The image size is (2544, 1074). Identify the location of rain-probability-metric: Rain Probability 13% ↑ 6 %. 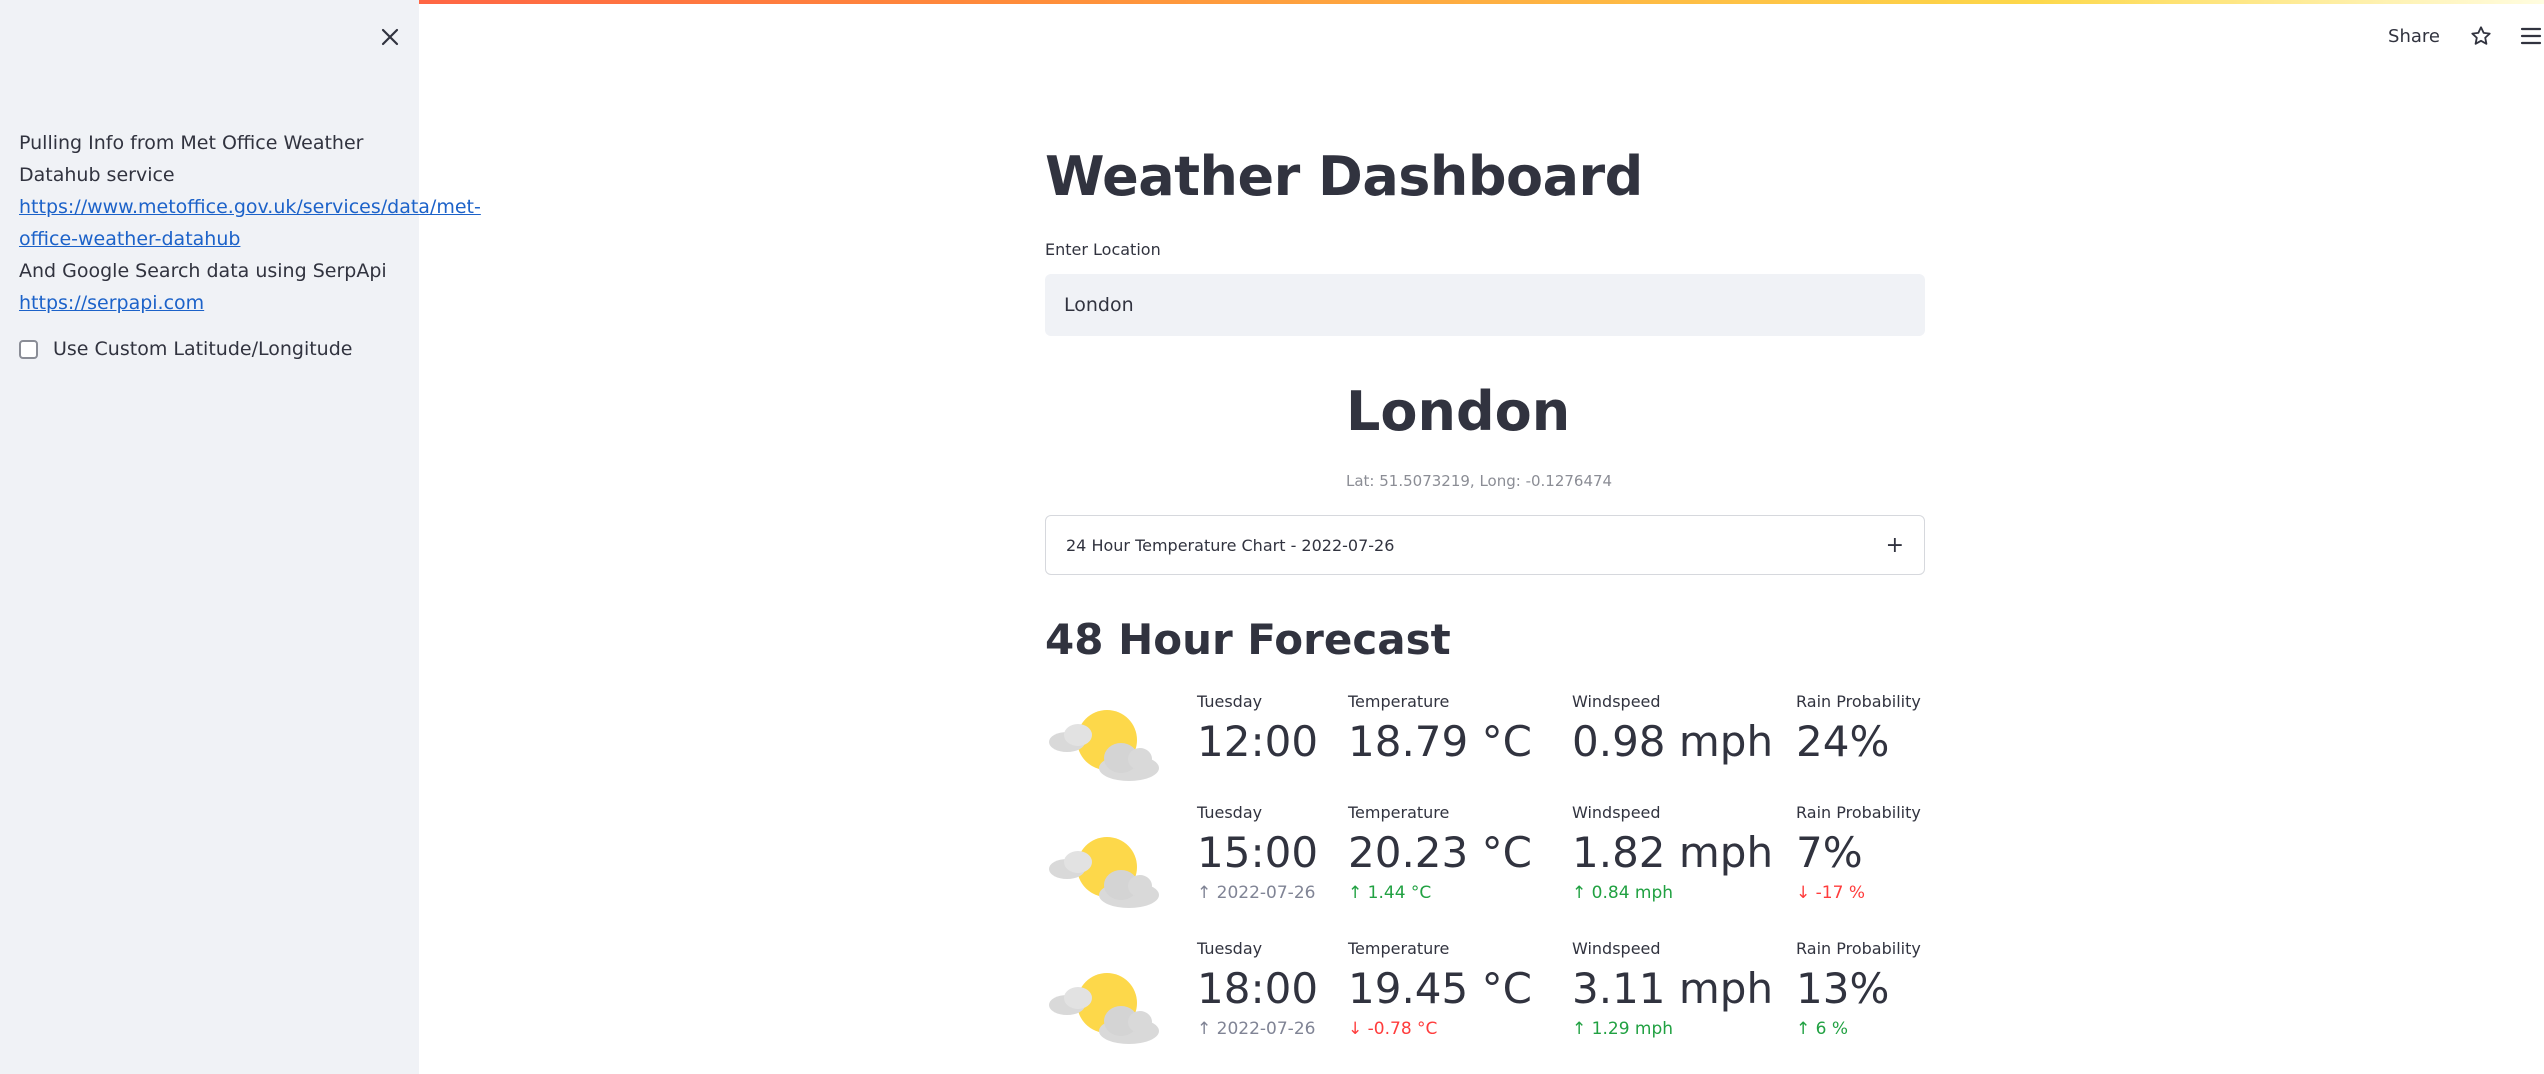
(1858, 989).